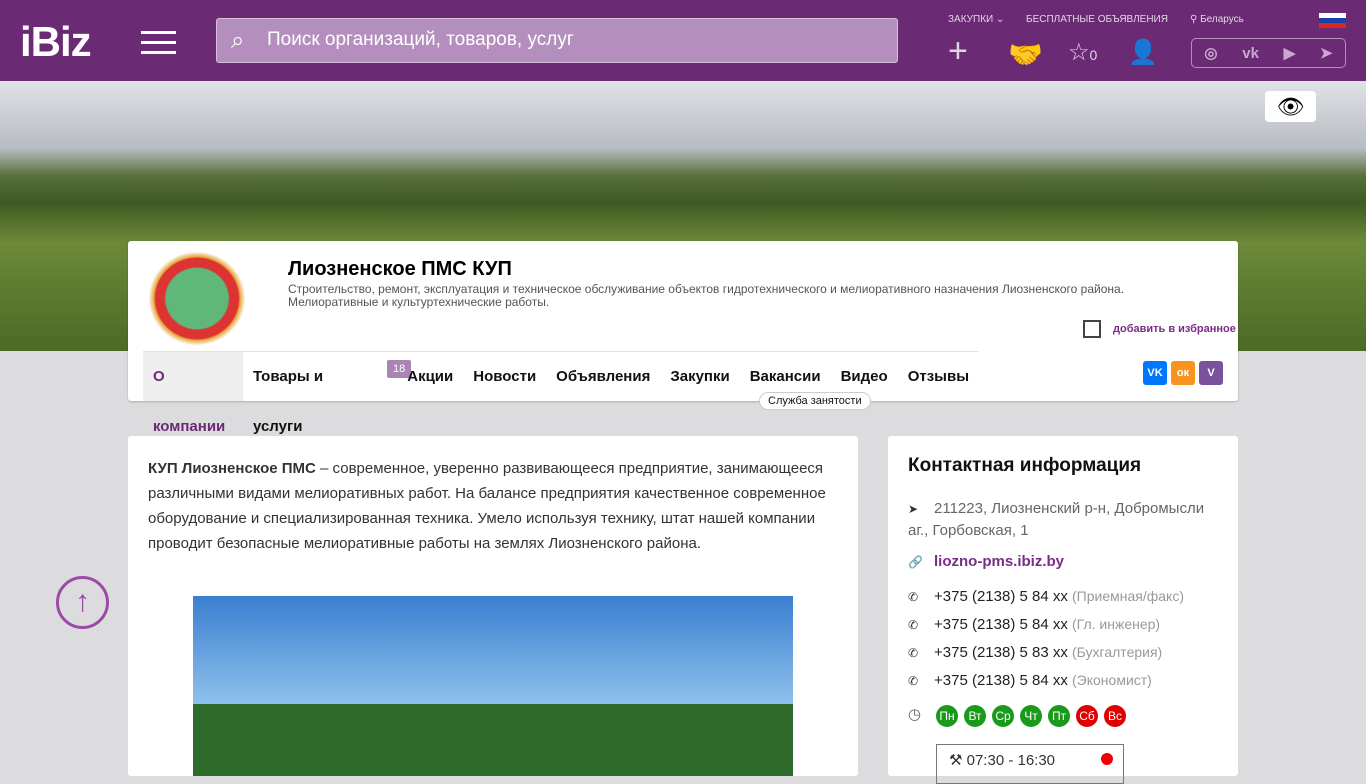 The height and width of the screenshot is (784, 1366). Describe the element at coordinates (1250, 53) in the screenshot. I see `vk-icon: vk` at that location.